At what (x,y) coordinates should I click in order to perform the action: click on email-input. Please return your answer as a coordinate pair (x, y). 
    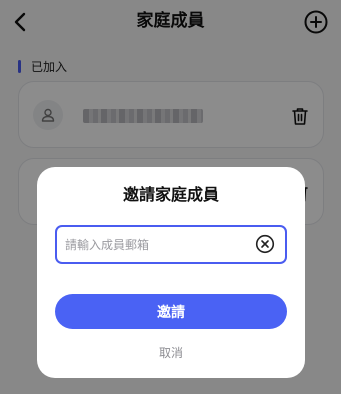
    Looking at the image, I should click on (158, 244).